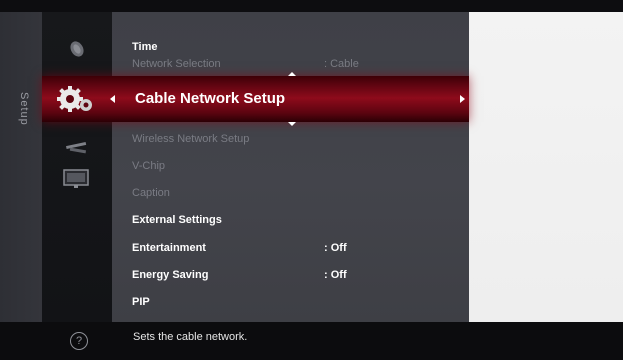  What do you see at coordinates (141, 302) in the screenshot?
I see `menu-item-label: PIP` at bounding box center [141, 302].